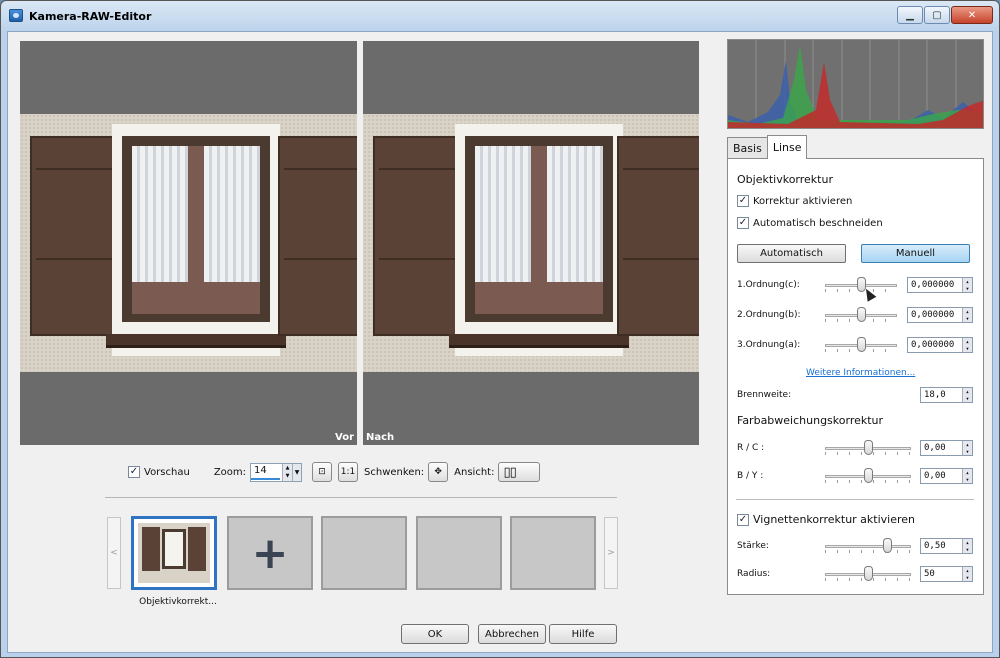 The image size is (1000, 658). I want to click on filmstrip-thumb-selected, so click(174, 553).